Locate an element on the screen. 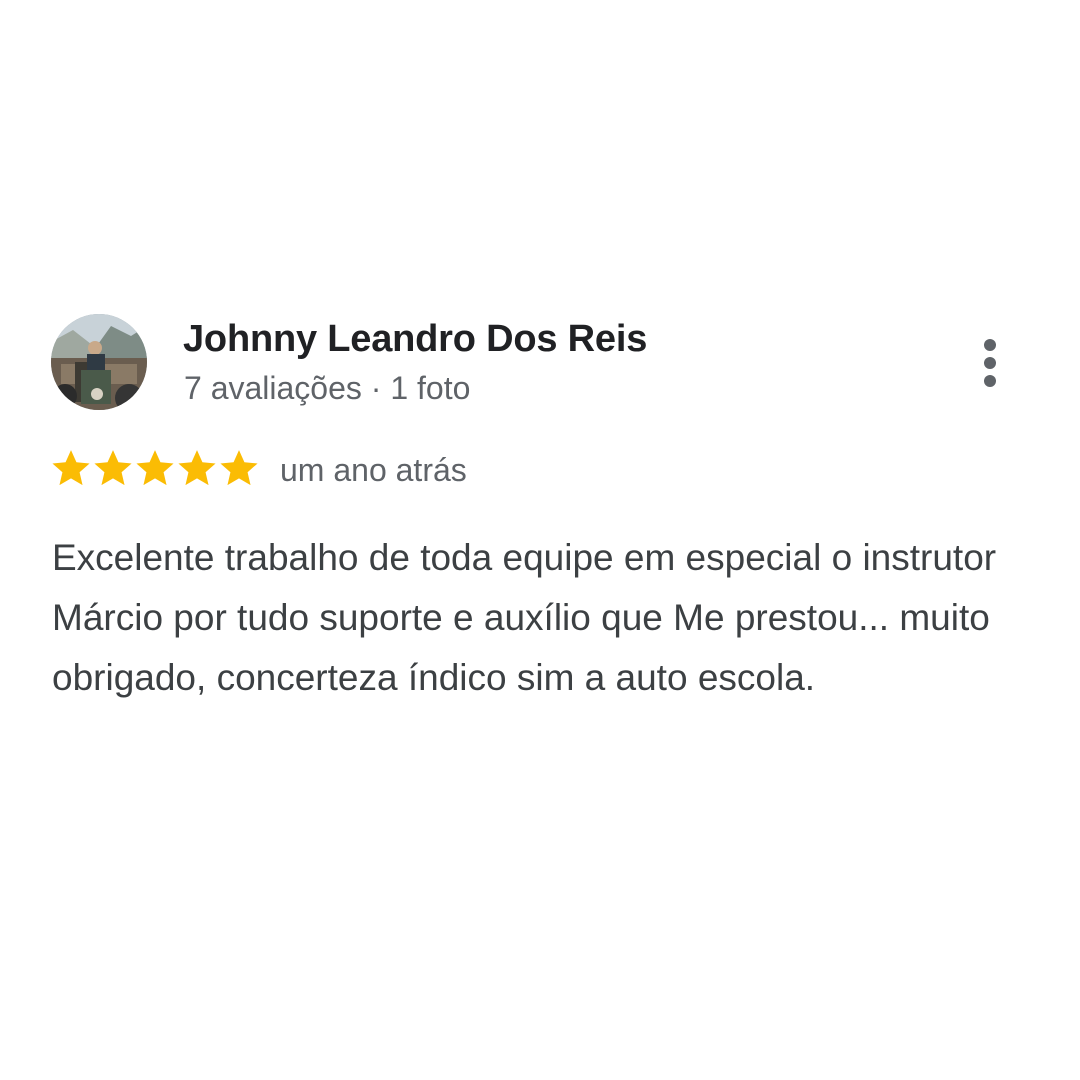  more-options-button is located at coordinates (990, 363).